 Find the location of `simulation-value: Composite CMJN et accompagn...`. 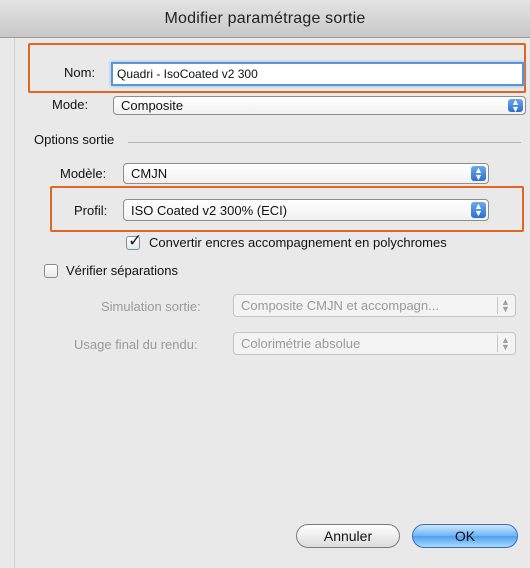

simulation-value: Composite CMJN et accompagn... is located at coordinates (340, 305).